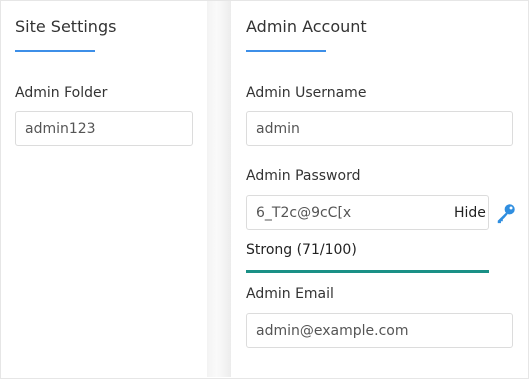 The height and width of the screenshot is (379, 529). I want to click on admin-password-input, so click(367, 212).